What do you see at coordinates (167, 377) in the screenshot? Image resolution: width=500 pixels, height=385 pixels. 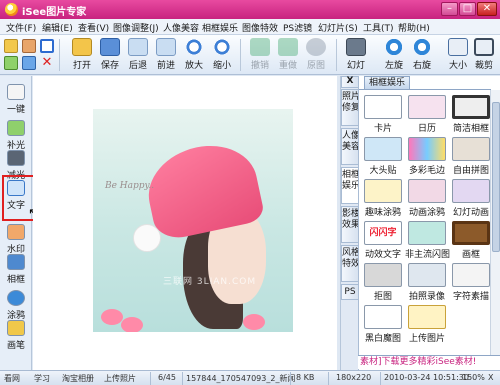 I see `status-index: 6/45` at bounding box center [167, 377].